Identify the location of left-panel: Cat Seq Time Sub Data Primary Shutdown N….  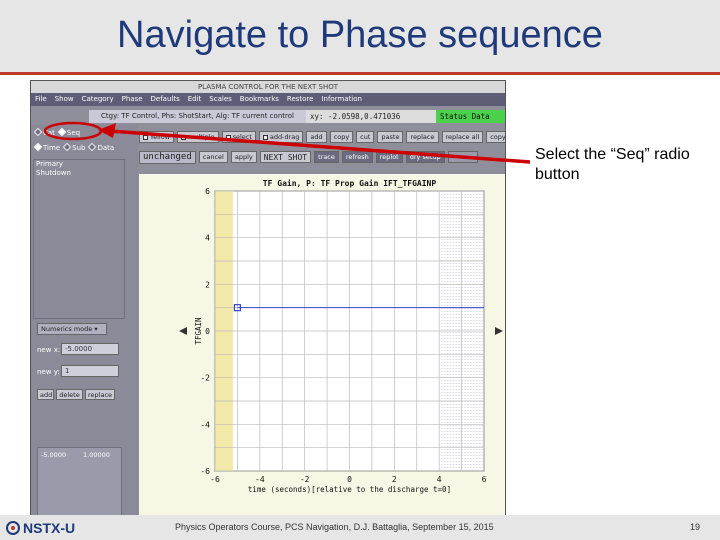
(84, 320).